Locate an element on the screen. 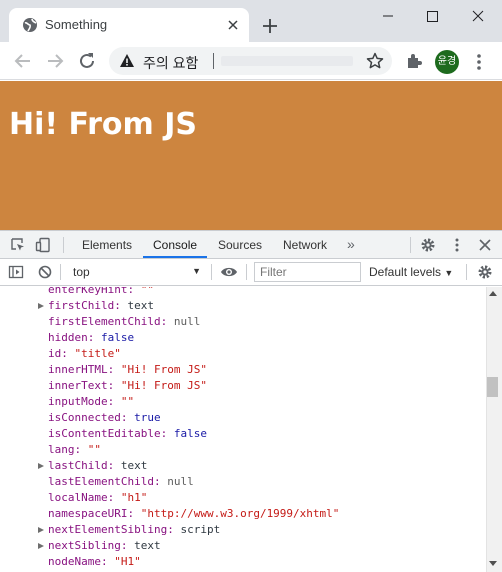  show-sidebar-icon is located at coordinates (16, 272).